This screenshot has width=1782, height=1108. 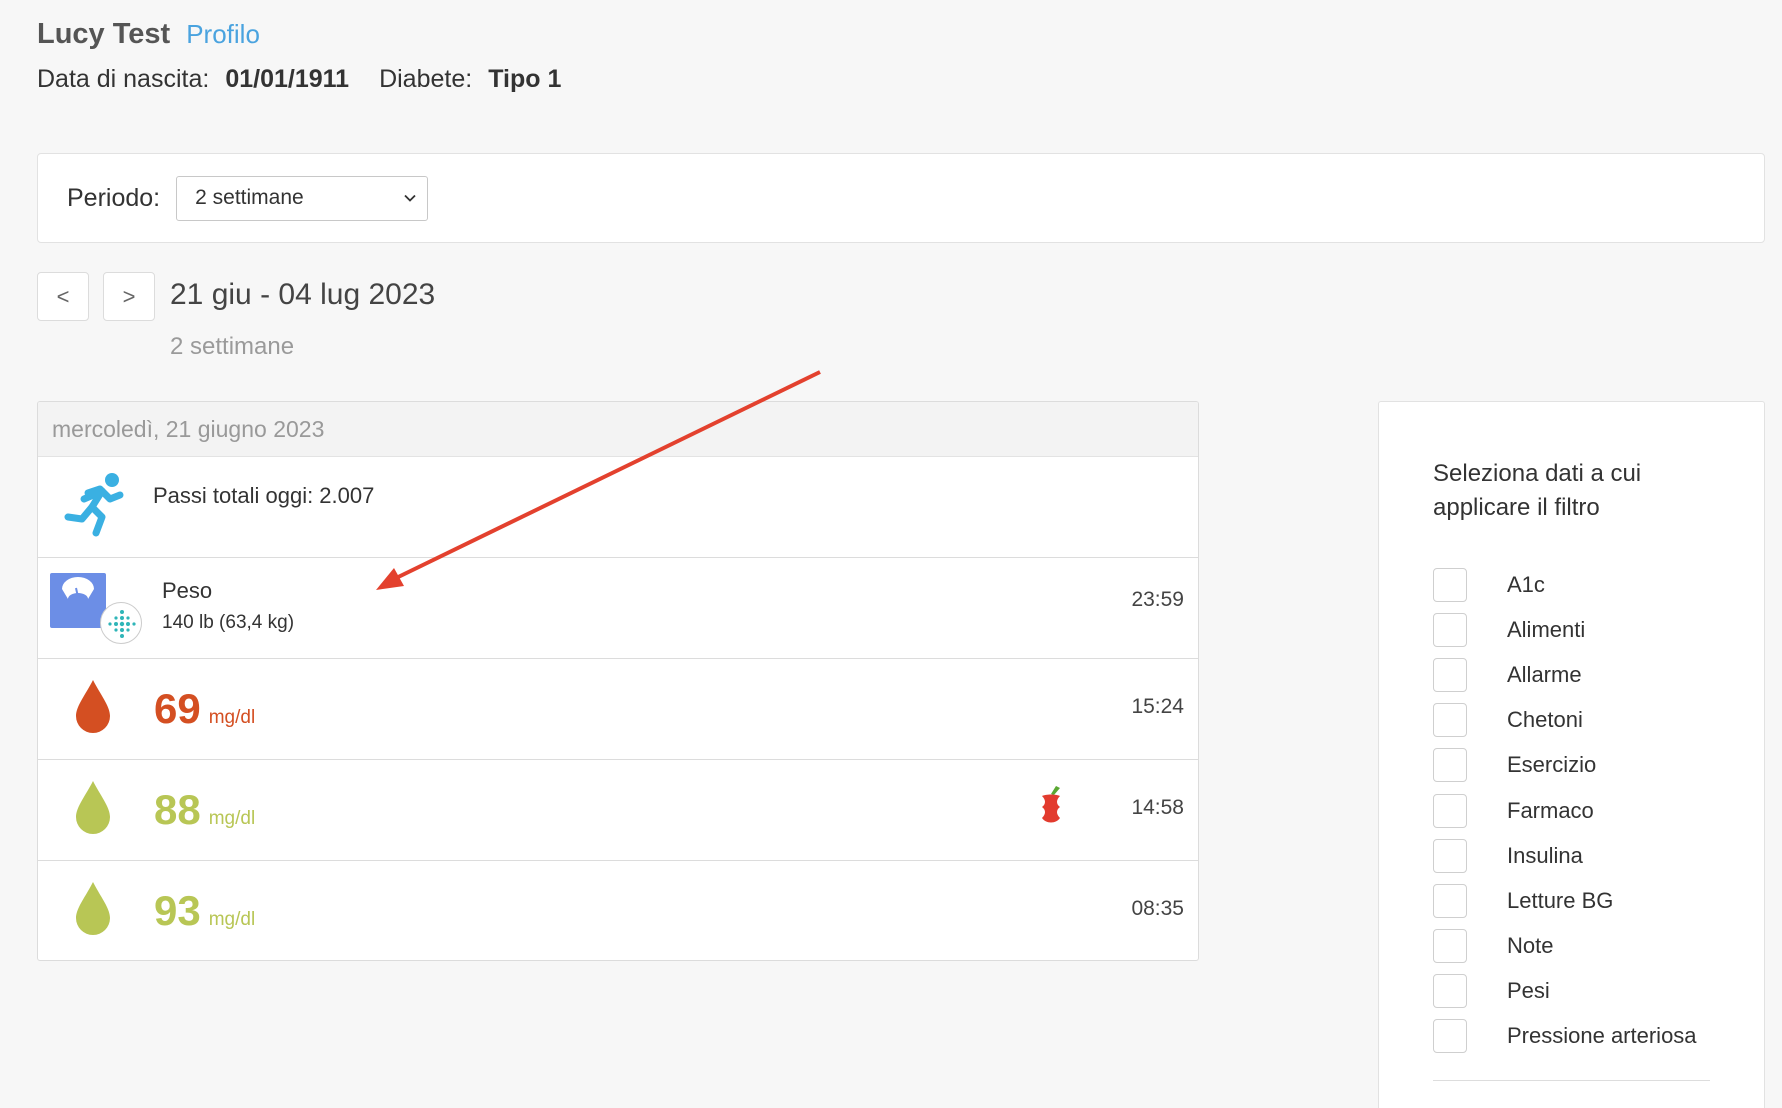 What do you see at coordinates (94, 505) in the screenshot?
I see `running-icon` at bounding box center [94, 505].